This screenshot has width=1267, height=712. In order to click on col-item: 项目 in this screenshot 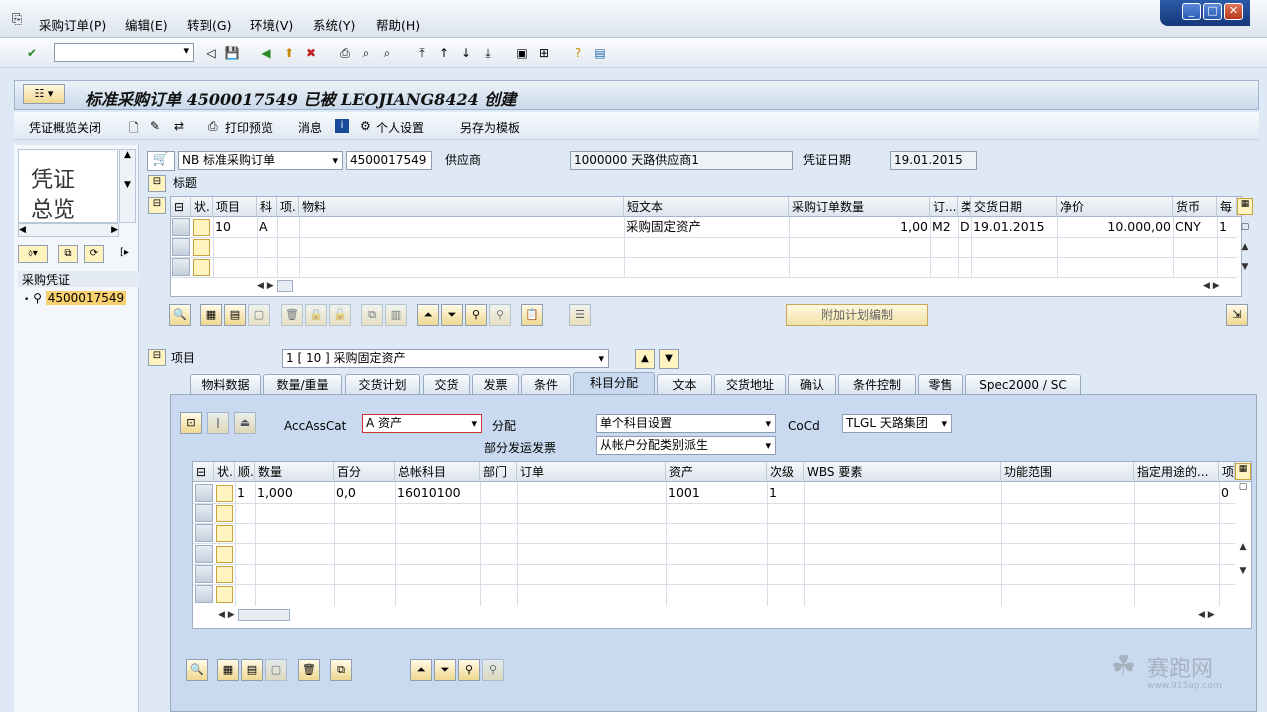, I will do `click(235, 207)`.